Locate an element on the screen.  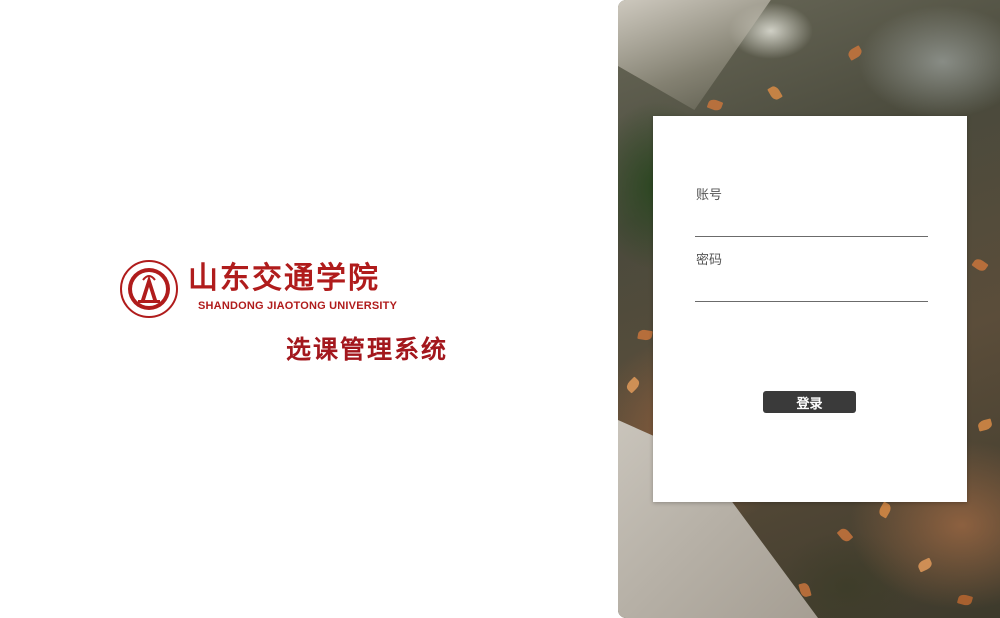
school-name-cn: 山东交通学院 is located at coordinates (284, 278).